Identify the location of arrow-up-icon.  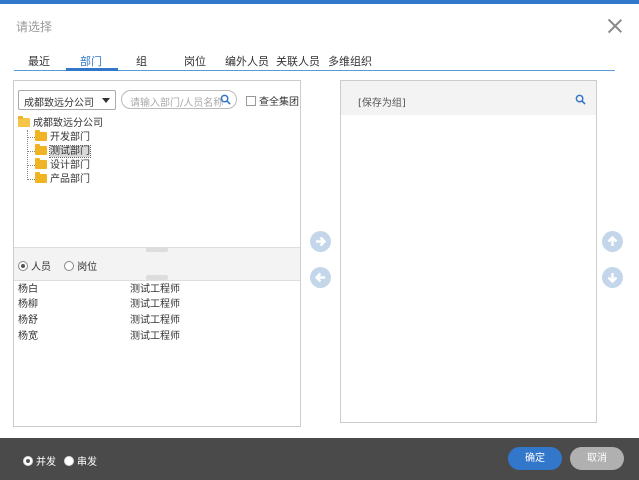
(612, 241).